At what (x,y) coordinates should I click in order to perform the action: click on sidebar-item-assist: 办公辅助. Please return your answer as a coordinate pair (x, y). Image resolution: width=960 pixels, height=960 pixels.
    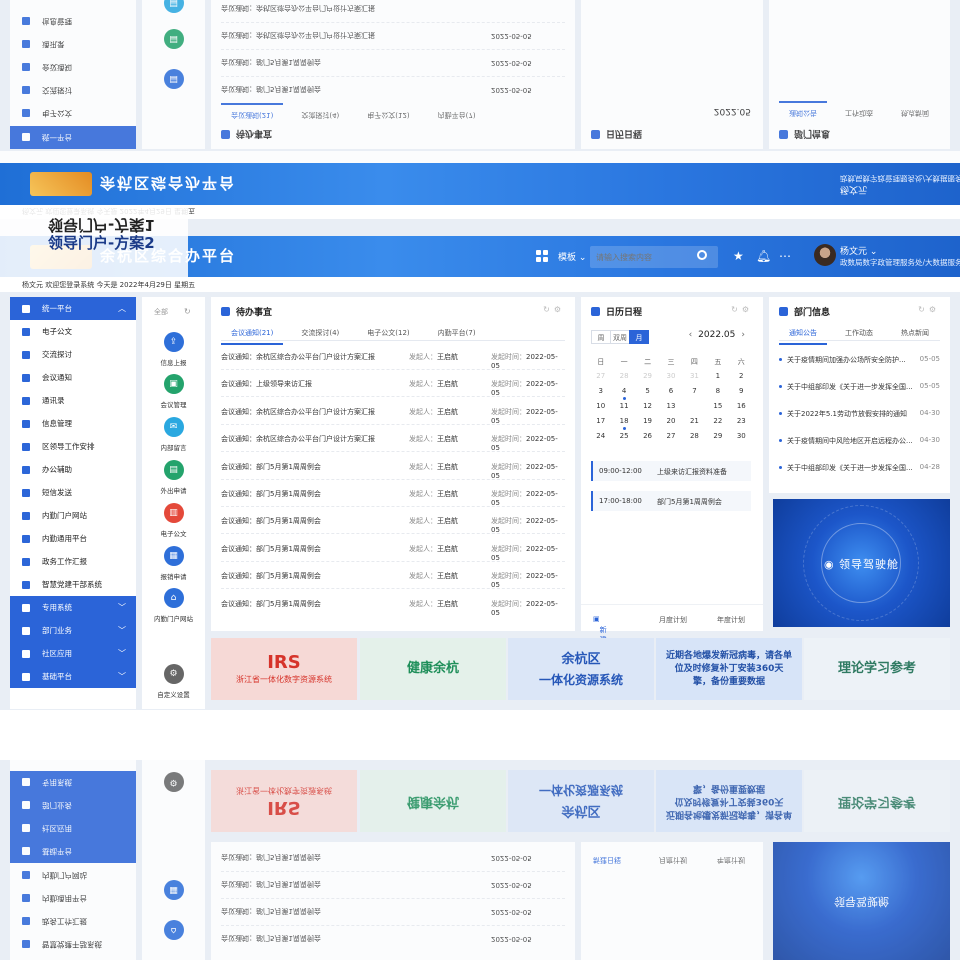
    Looking at the image, I should click on (73, 469).